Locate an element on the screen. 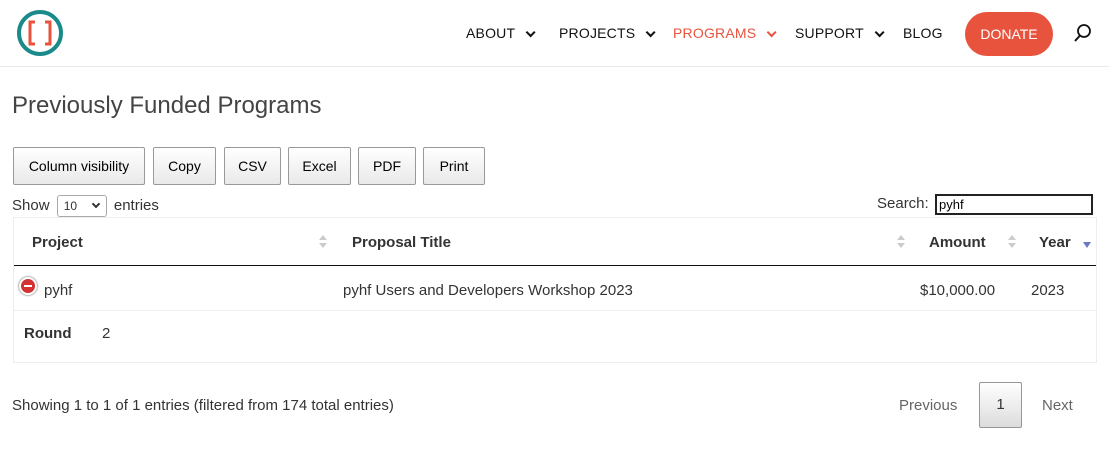 Image resolution: width=1109 pixels, height=466 pixels. nav-blog: BLOG is located at coordinates (923, 33).